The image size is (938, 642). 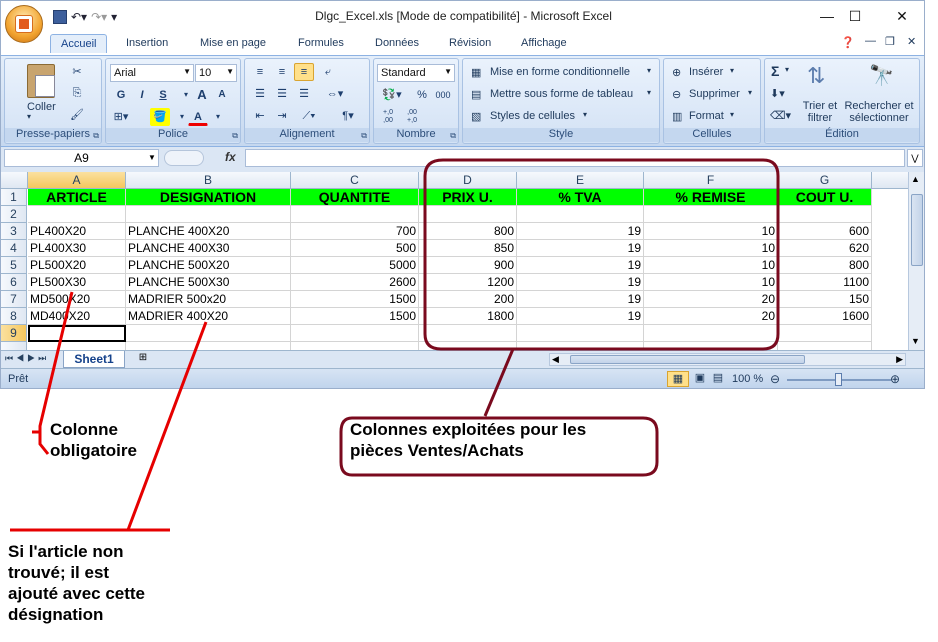 I want to click on maroon-connector-line, so click(x=499, y=382).